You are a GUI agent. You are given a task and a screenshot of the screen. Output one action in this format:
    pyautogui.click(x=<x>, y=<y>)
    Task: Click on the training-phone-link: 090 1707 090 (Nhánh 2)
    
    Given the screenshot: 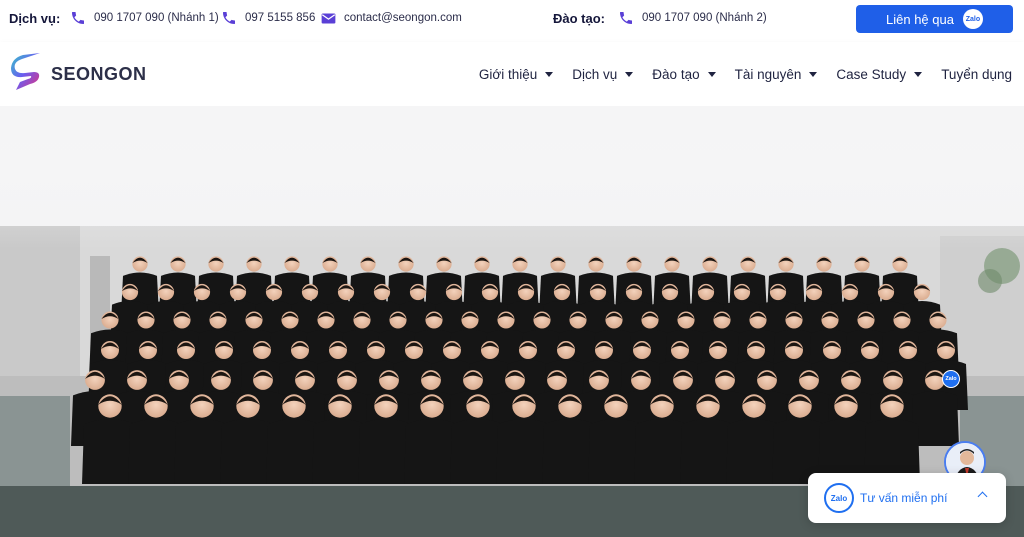 What is the action you would take?
    pyautogui.click(x=692, y=18)
    